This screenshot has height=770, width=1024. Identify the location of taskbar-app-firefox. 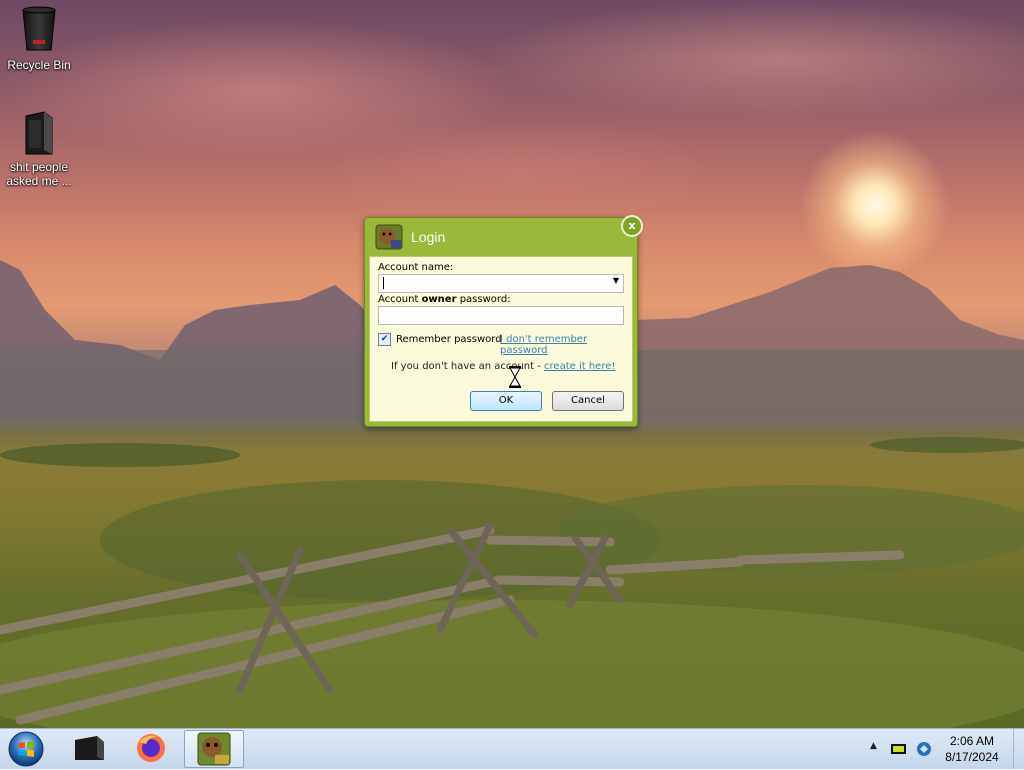
(151, 748).